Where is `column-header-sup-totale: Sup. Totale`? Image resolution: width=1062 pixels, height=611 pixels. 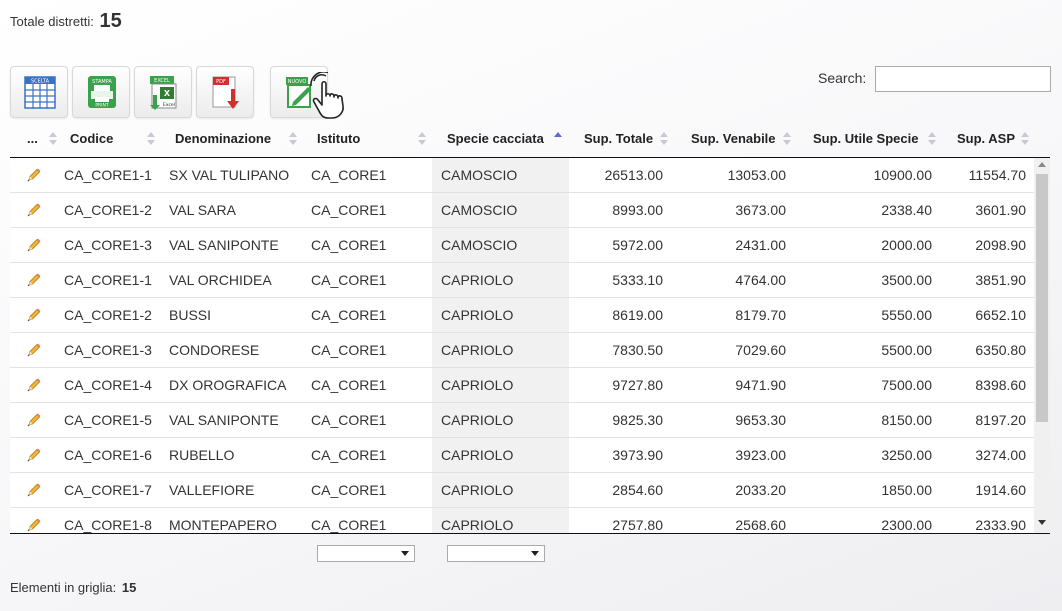 column-header-sup-totale: Sup. Totale is located at coordinates (618, 139).